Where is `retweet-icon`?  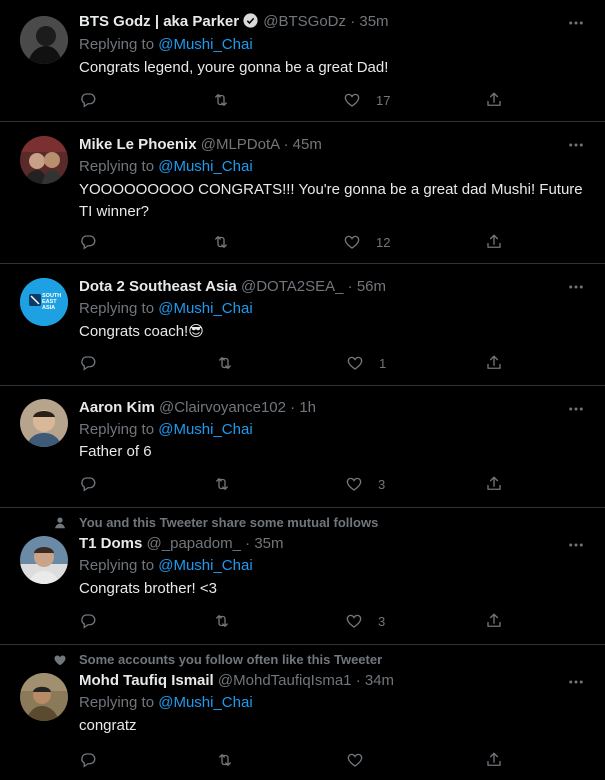
retweet-icon is located at coordinates (221, 242).